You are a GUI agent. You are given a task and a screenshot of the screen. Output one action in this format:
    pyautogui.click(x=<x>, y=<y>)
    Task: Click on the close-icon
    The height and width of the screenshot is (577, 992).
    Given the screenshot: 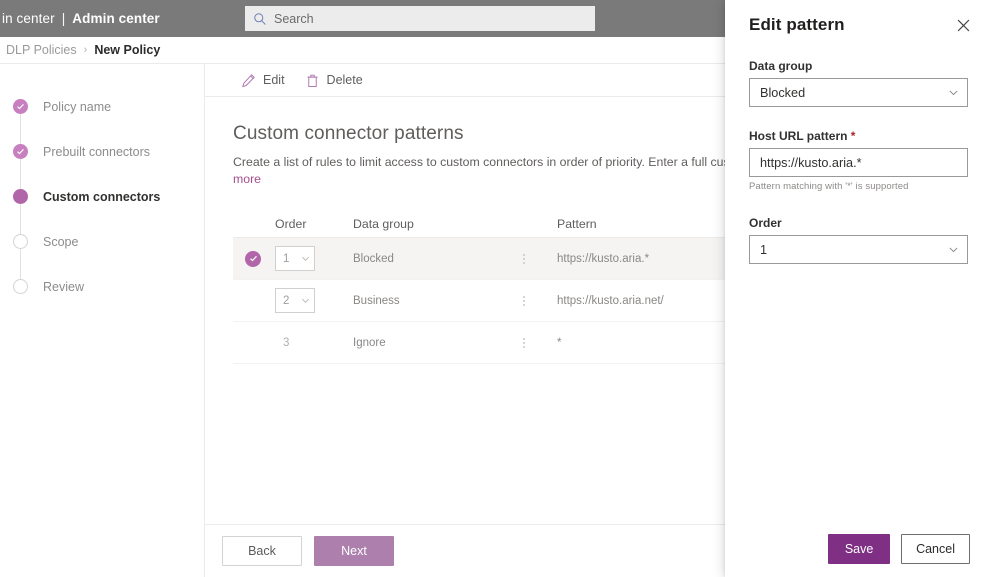 What is the action you would take?
    pyautogui.click(x=963, y=25)
    